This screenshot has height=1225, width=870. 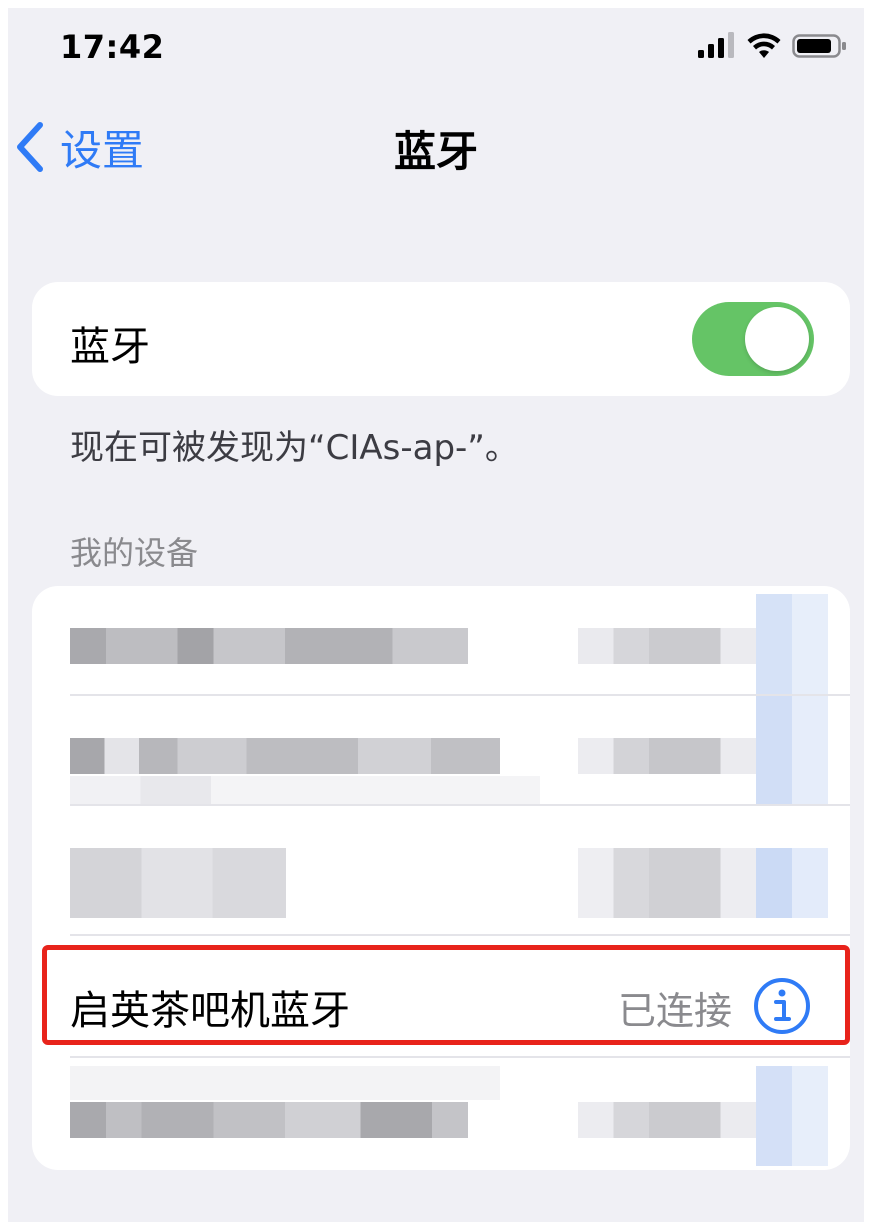 I want to click on bluetooth-switch, so click(x=753, y=339).